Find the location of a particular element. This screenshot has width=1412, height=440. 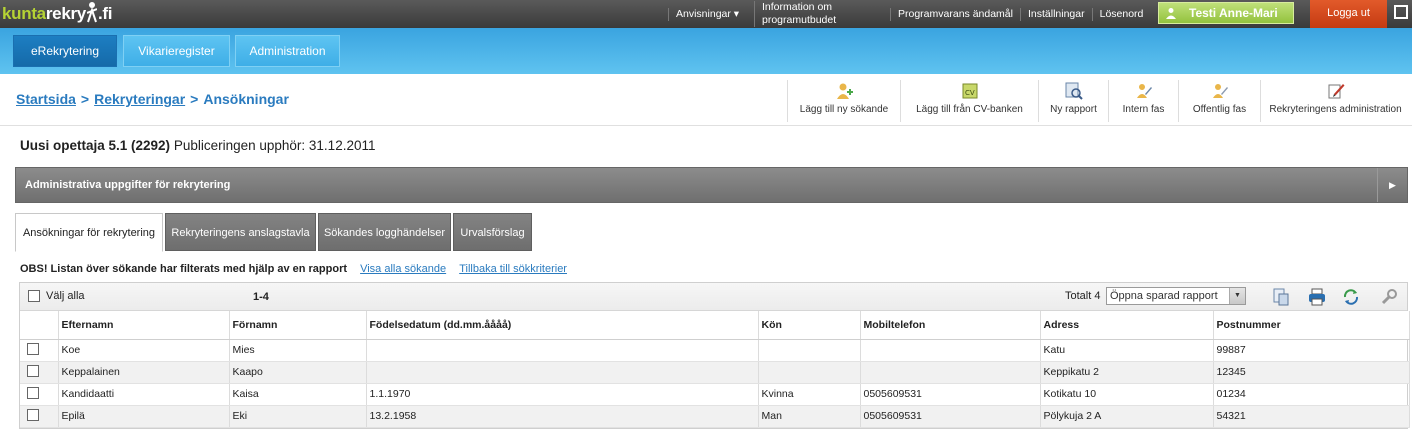

back-to-search-criteria-link: Tillbaka till sökkriterier is located at coordinates (513, 269).